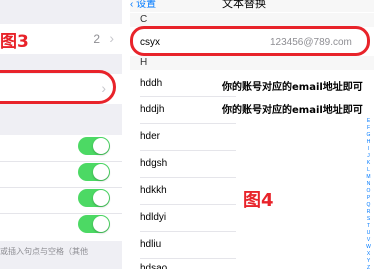  I want to click on index-letter: M, so click(368, 177).